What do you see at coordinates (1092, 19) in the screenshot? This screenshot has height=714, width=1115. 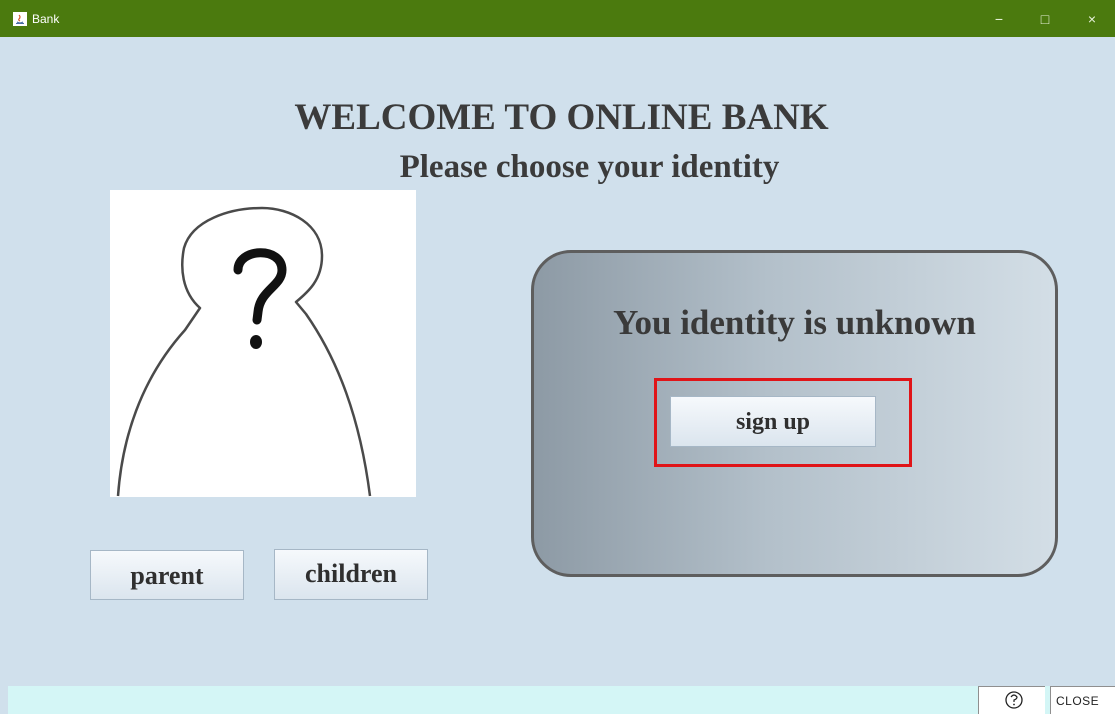 I see `close-window-button: ×` at bounding box center [1092, 19].